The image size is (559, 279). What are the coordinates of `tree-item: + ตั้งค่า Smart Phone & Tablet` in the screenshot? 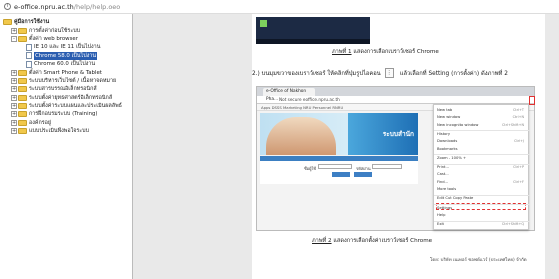 It's located at (70, 72).